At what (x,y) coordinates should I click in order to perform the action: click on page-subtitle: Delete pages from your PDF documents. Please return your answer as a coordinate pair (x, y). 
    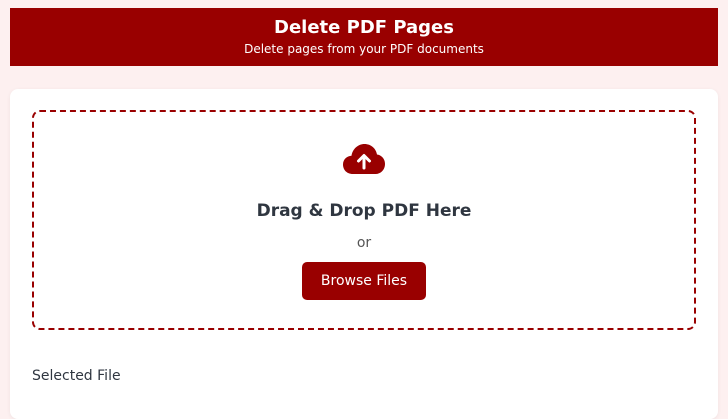
    Looking at the image, I should click on (364, 49).